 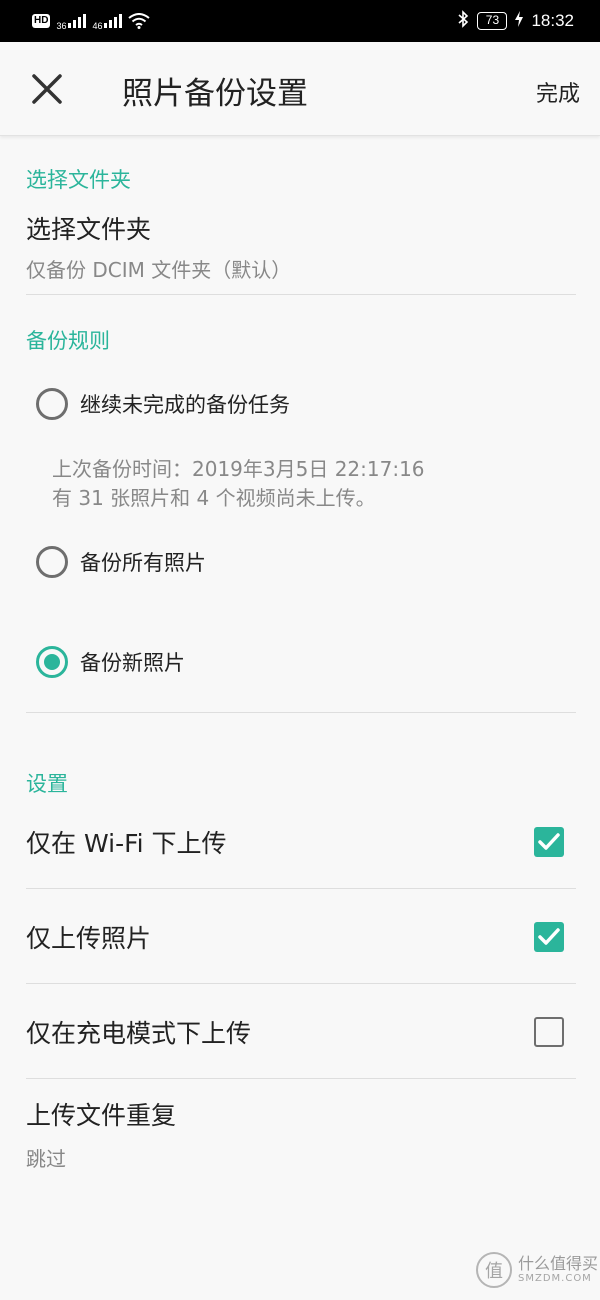 What do you see at coordinates (77, 21) in the screenshot?
I see `signal-icon` at bounding box center [77, 21].